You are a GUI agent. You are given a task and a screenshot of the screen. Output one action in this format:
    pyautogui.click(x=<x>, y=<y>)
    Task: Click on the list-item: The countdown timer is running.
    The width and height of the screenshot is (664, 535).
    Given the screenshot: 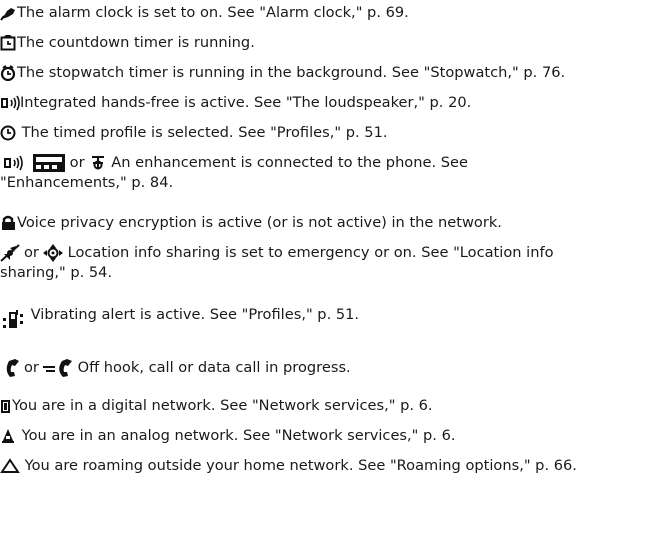 What is the action you would take?
    pyautogui.click(x=127, y=43)
    